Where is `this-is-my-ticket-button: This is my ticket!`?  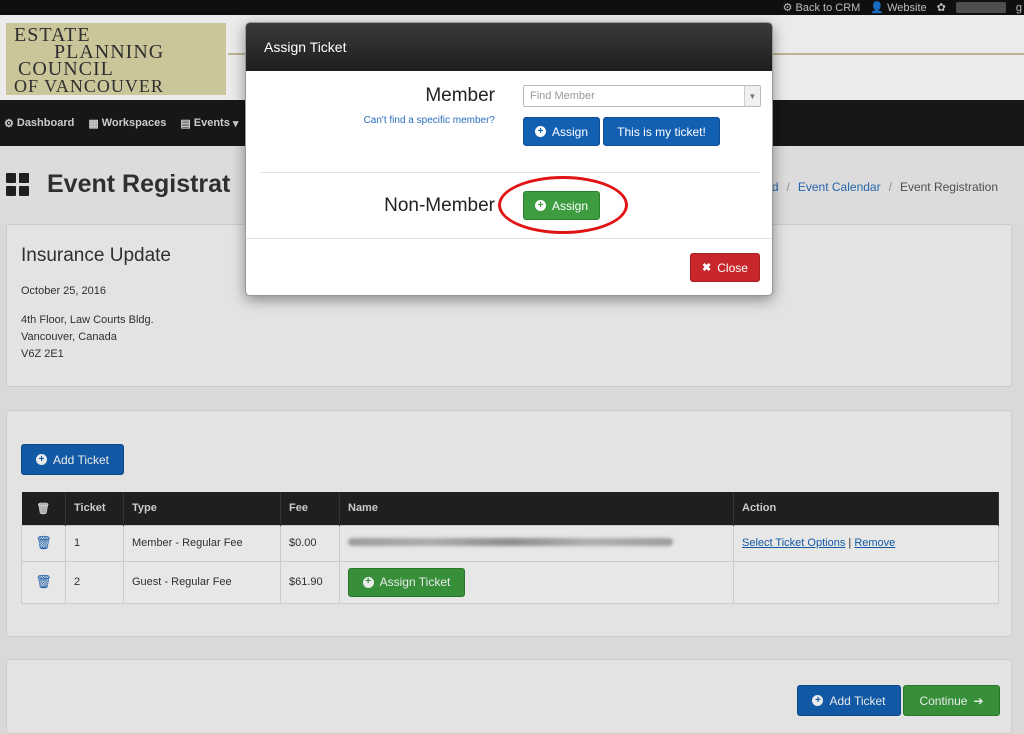
this-is-my-ticket-button: This is my ticket! is located at coordinates (661, 131).